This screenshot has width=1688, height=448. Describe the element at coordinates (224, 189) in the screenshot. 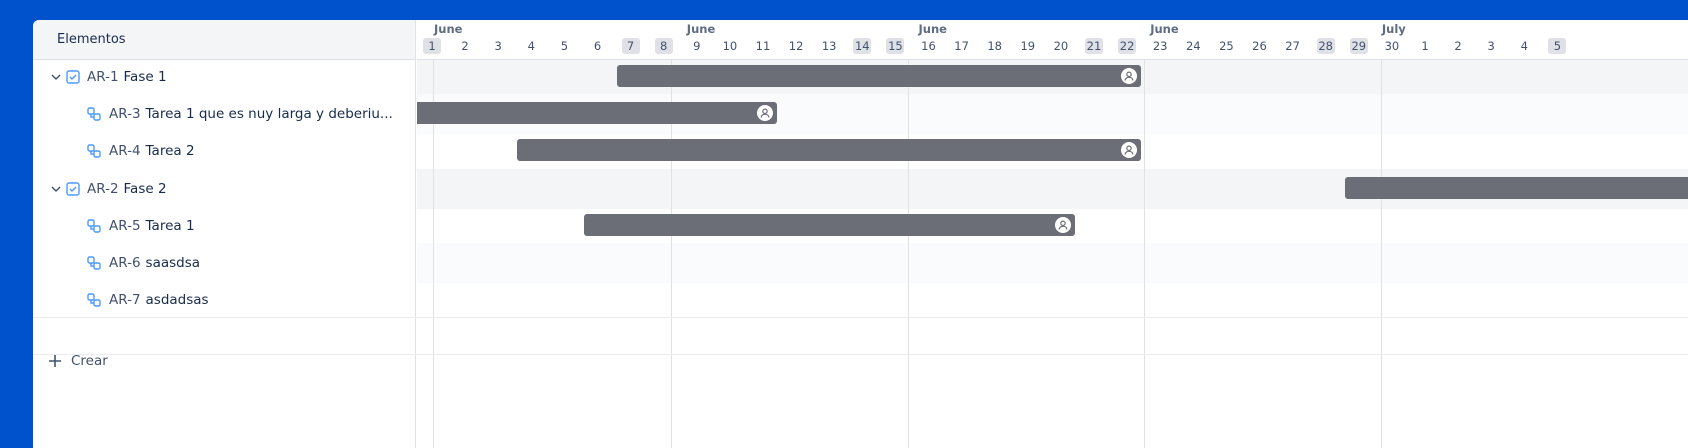

I see `list-item: AR-2 Fase 2` at that location.